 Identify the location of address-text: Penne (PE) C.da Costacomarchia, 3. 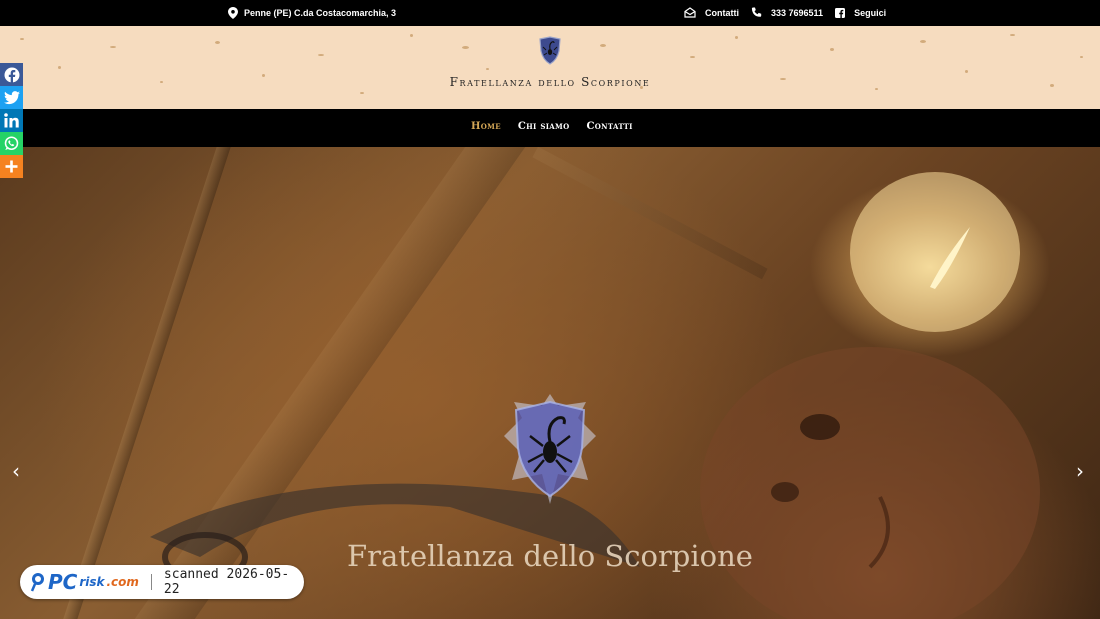
(320, 13).